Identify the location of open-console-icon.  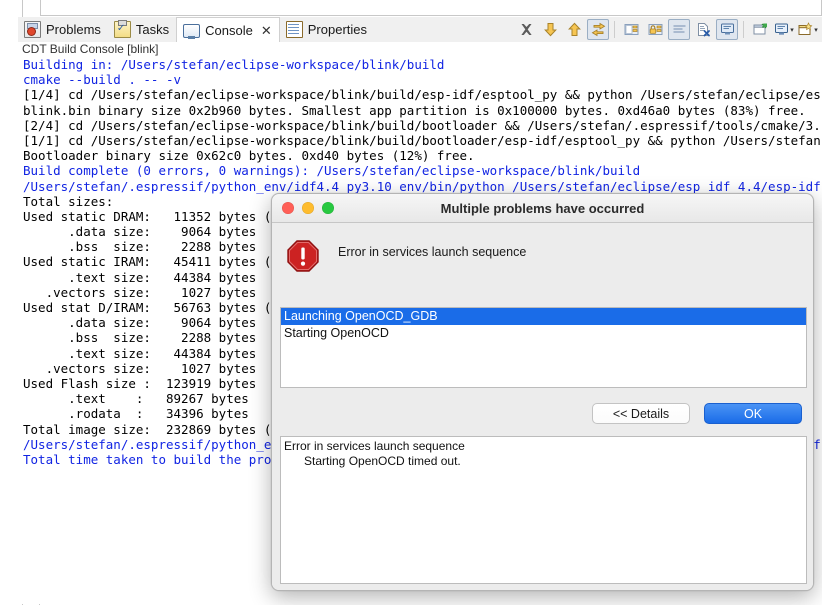
(760, 29).